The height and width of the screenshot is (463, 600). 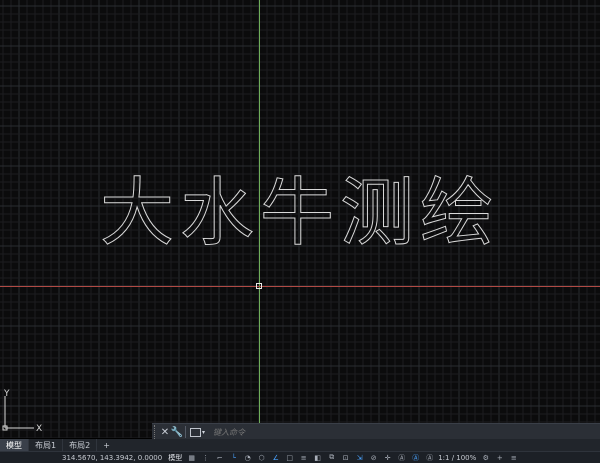 I want to click on layout-tabs: 模型 布局1 布局2 +, so click(x=300, y=445).